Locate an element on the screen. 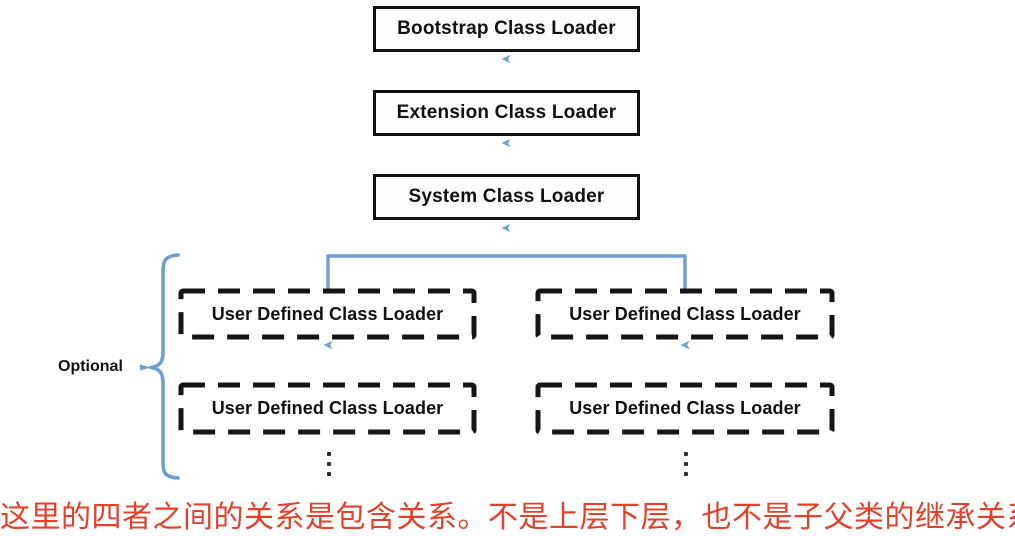 The height and width of the screenshot is (536, 1015). user-defined-class-loader-box-right-bottom: User Defined Class Loader is located at coordinates (685, 408).